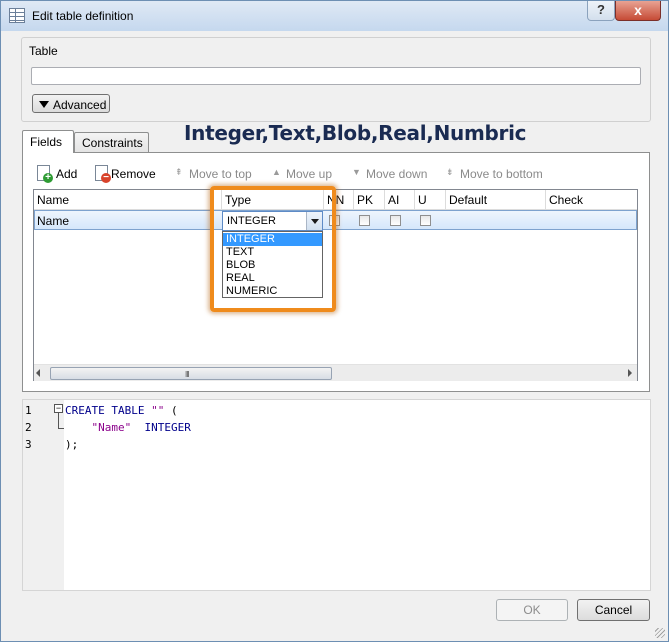  I want to click on cancel-button: Cancel, so click(613, 610).